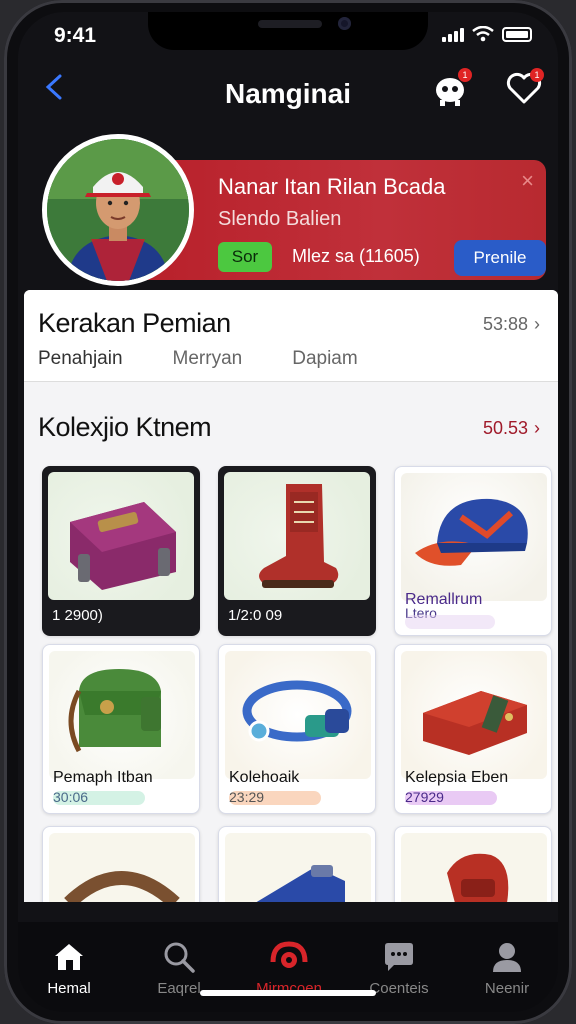  I want to click on chat-icon, so click(399, 957).